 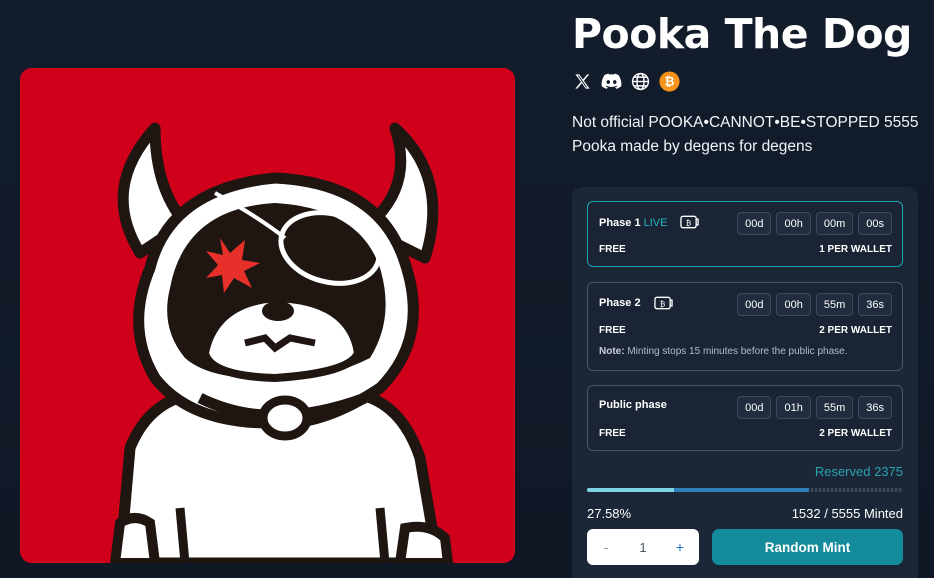 I want to click on countdown-timer: 00d 00h 55m 36s, so click(x=814, y=304).